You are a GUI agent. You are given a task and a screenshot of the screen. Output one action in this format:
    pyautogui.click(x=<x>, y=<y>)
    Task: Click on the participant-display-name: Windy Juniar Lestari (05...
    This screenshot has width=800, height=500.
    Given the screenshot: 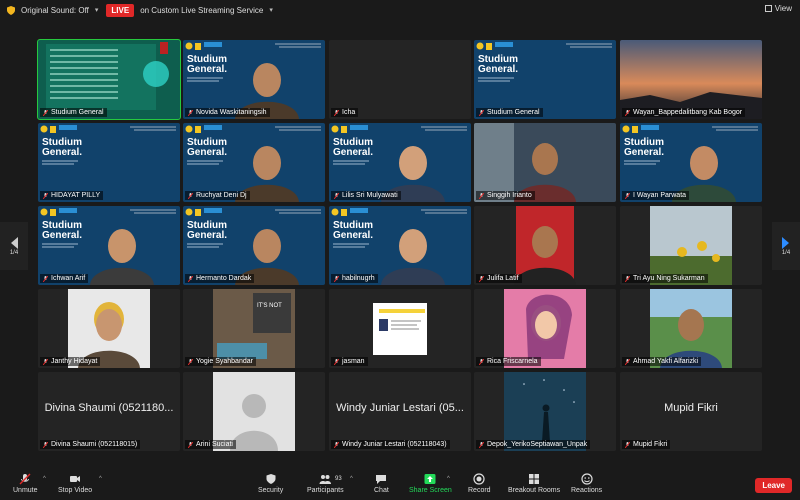 What is the action you would take?
    pyautogui.click(x=400, y=408)
    